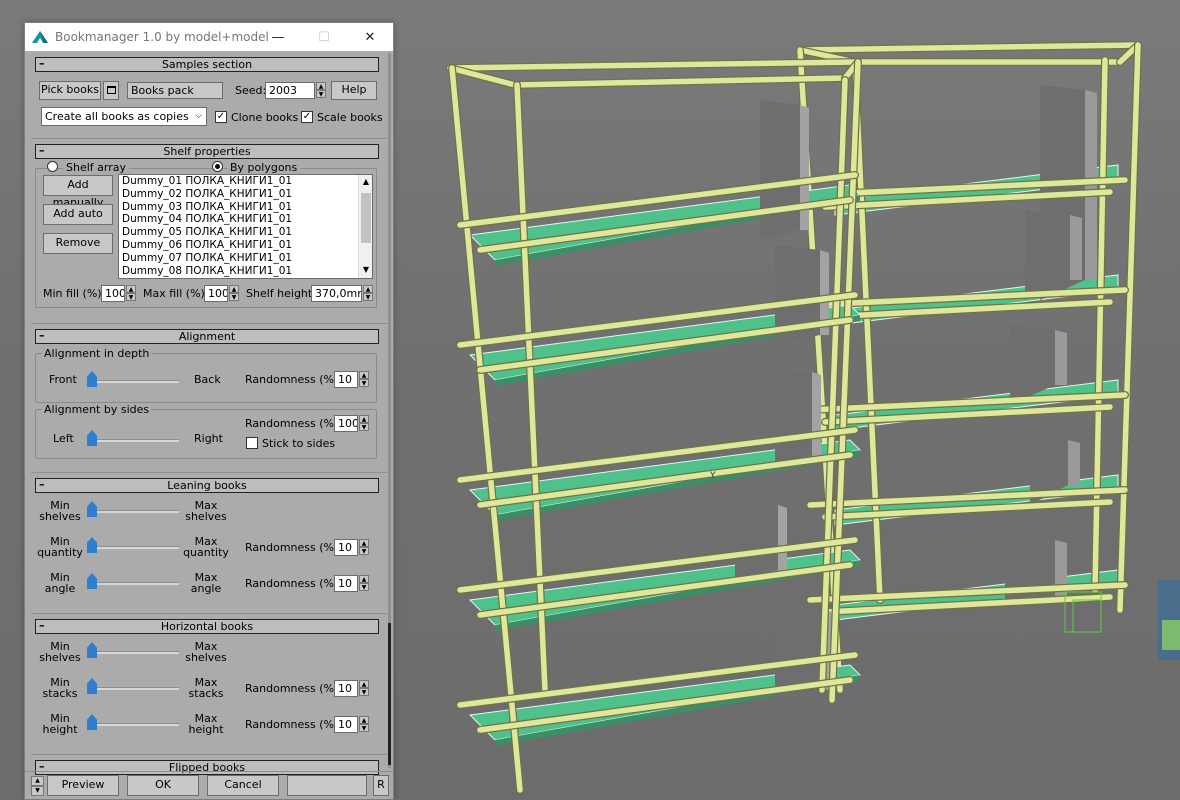 Image resolution: width=1180 pixels, height=800 pixels. Describe the element at coordinates (247, 194) in the screenshot. I see `list-item: Dummy_02 ПОЛКА_КНИГИ1_01` at that location.